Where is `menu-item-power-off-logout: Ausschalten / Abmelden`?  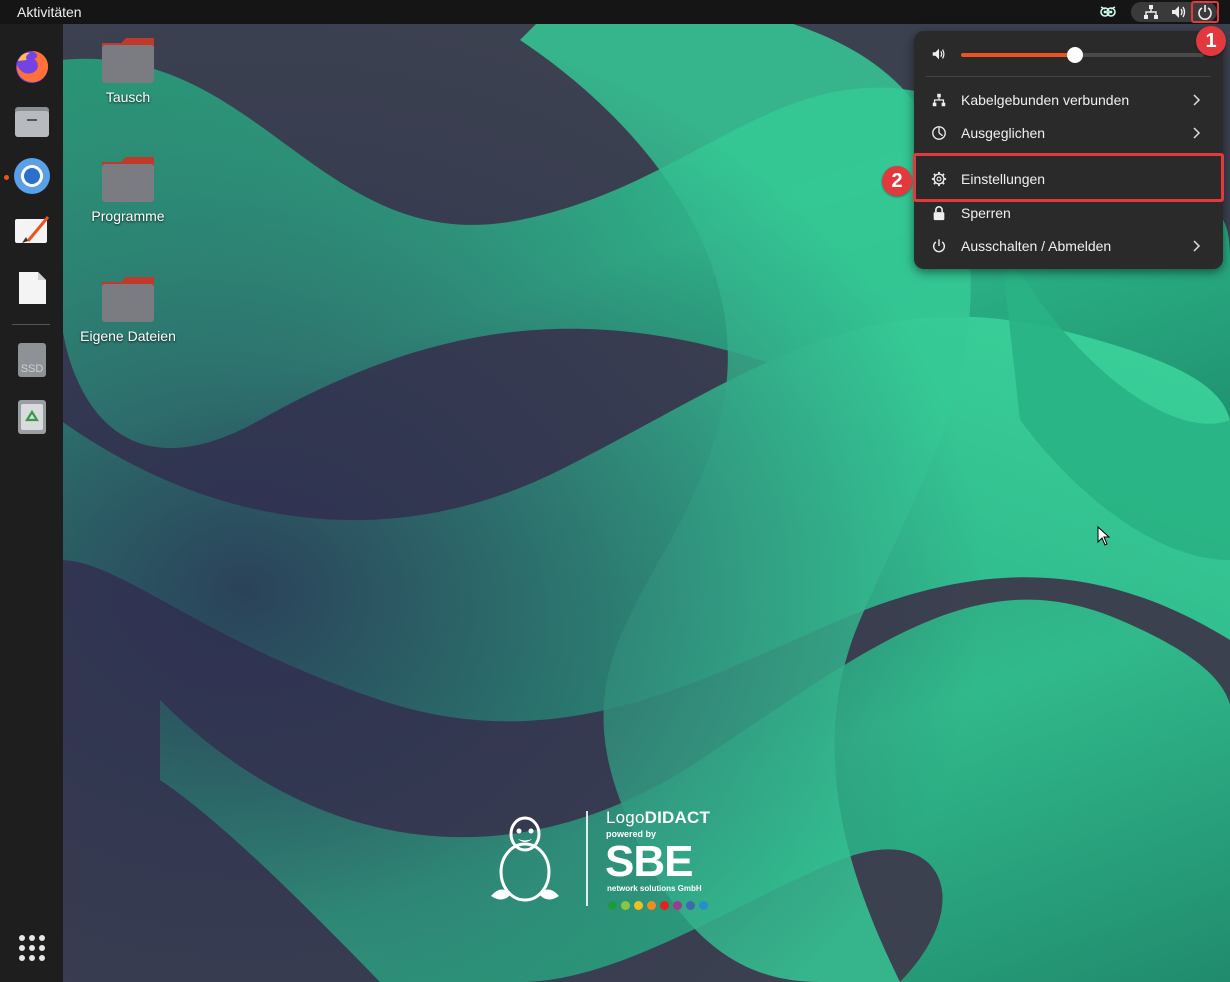 menu-item-power-off-logout: Ausschalten / Abmelden is located at coordinates (1068, 246).